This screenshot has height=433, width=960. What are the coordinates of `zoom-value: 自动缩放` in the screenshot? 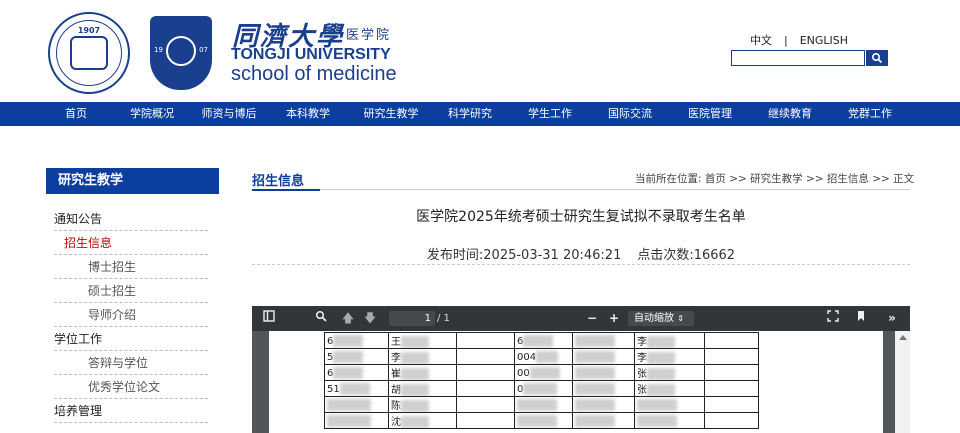 It's located at (654, 318).